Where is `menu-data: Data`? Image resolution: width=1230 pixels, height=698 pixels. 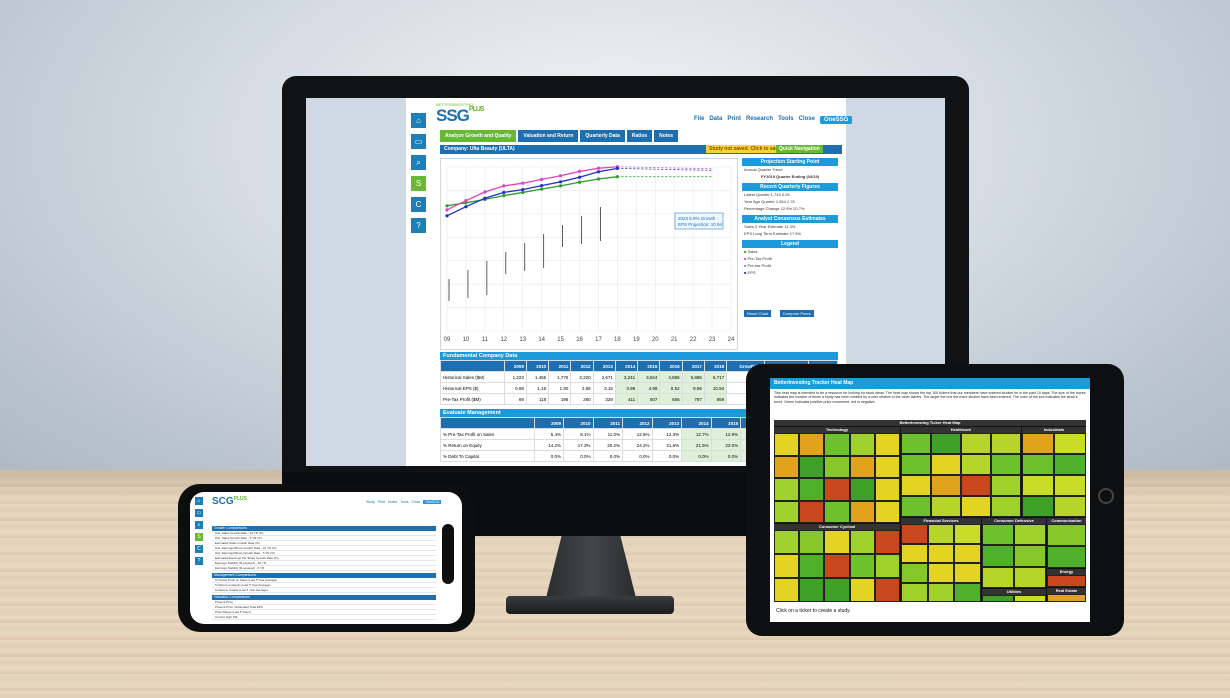
menu-data: Data is located at coordinates (715, 120).